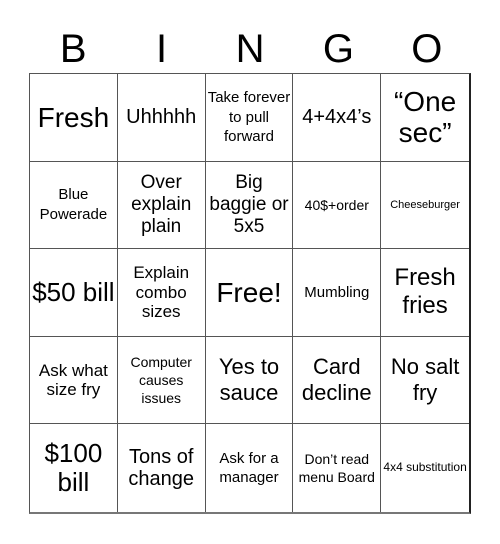 The height and width of the screenshot is (544, 500). I want to click on bingo-cell: Card decline, so click(337, 380).